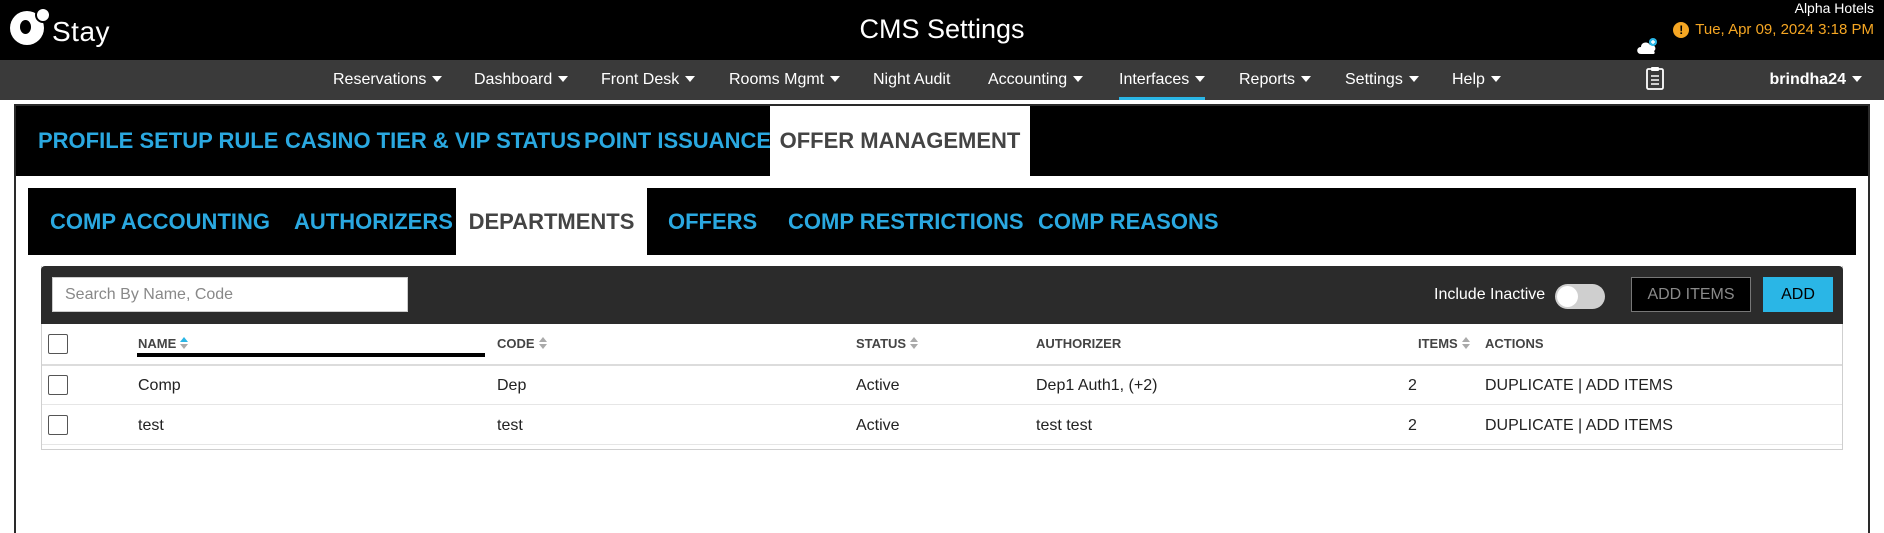  What do you see at coordinates (516, 343) in the screenshot?
I see `column-label: CODE` at bounding box center [516, 343].